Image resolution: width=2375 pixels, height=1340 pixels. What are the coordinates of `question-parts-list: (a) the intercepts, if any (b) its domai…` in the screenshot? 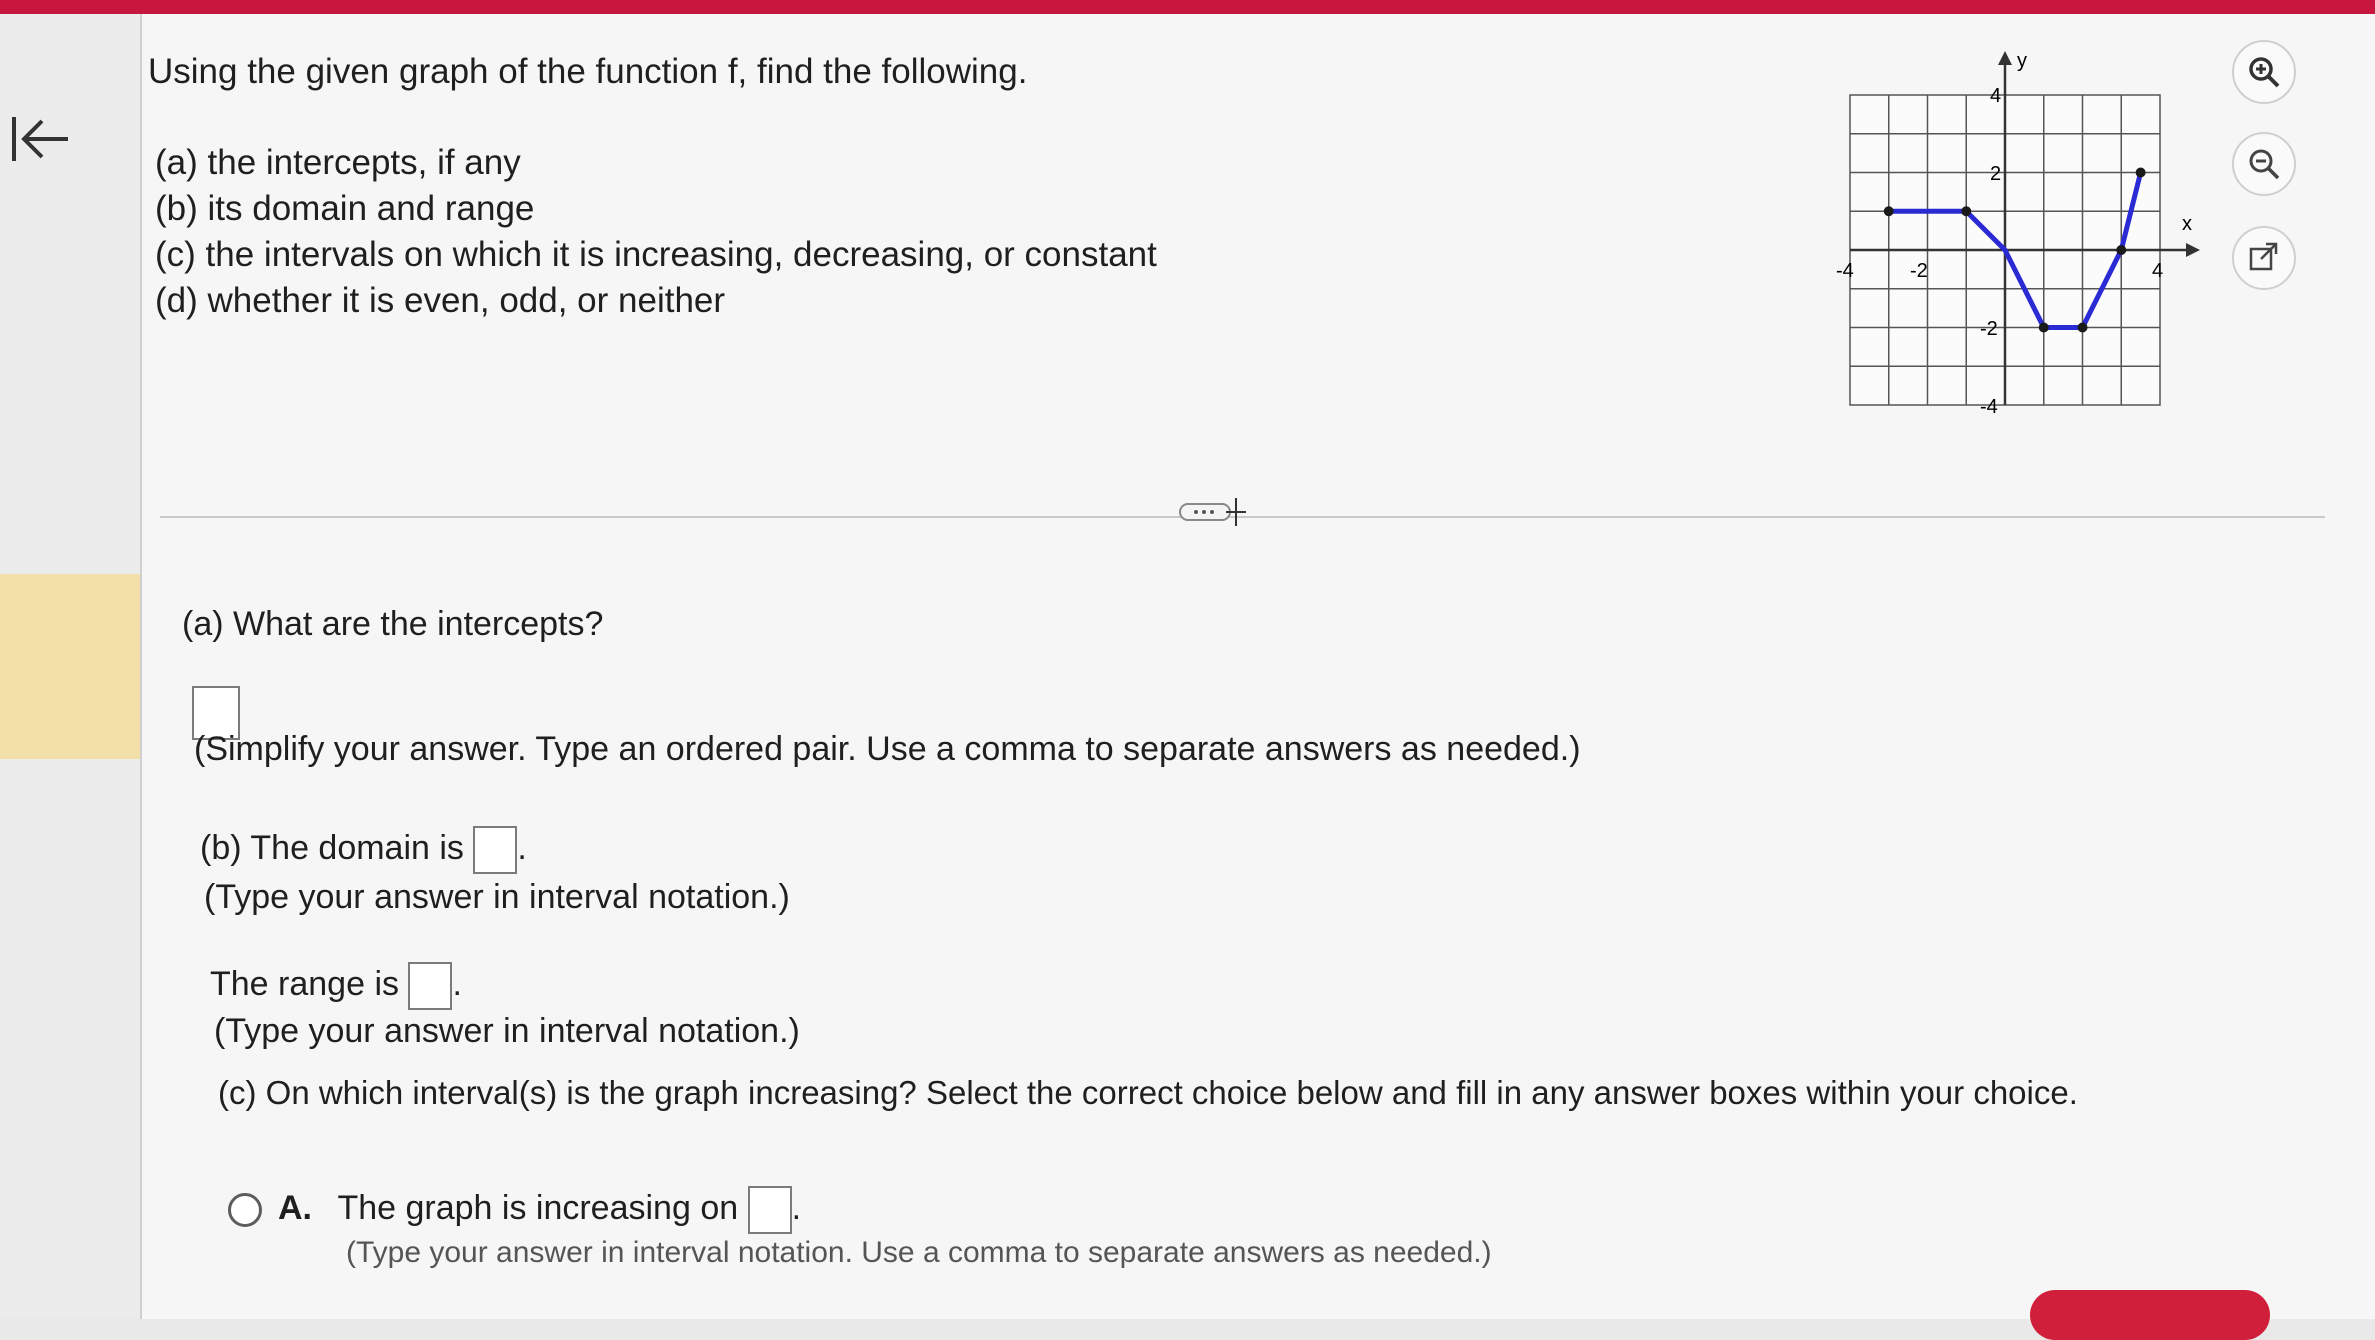 It's located at (656, 232).